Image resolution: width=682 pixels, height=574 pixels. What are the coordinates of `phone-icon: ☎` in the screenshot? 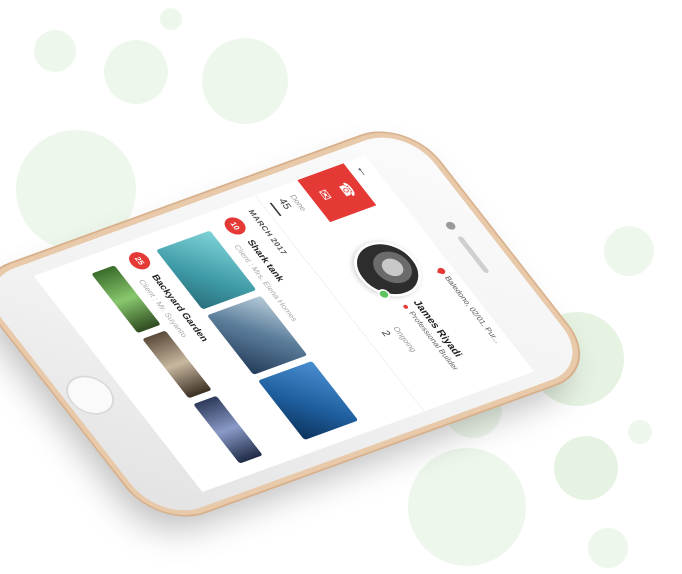 It's located at (346, 190).